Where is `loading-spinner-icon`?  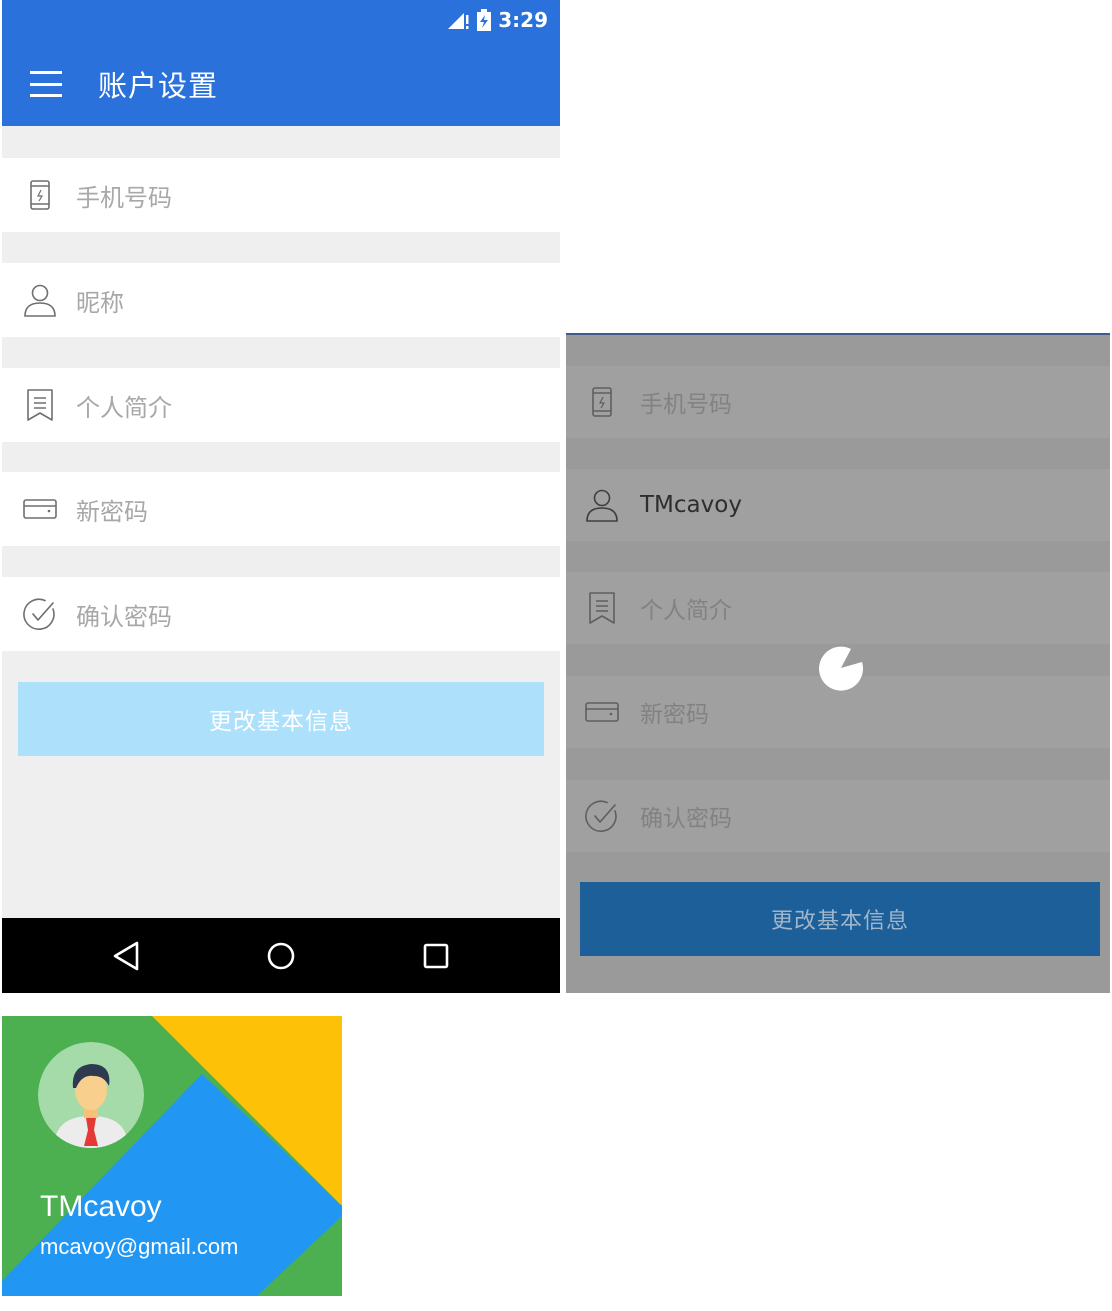
loading-spinner-icon is located at coordinates (841, 668).